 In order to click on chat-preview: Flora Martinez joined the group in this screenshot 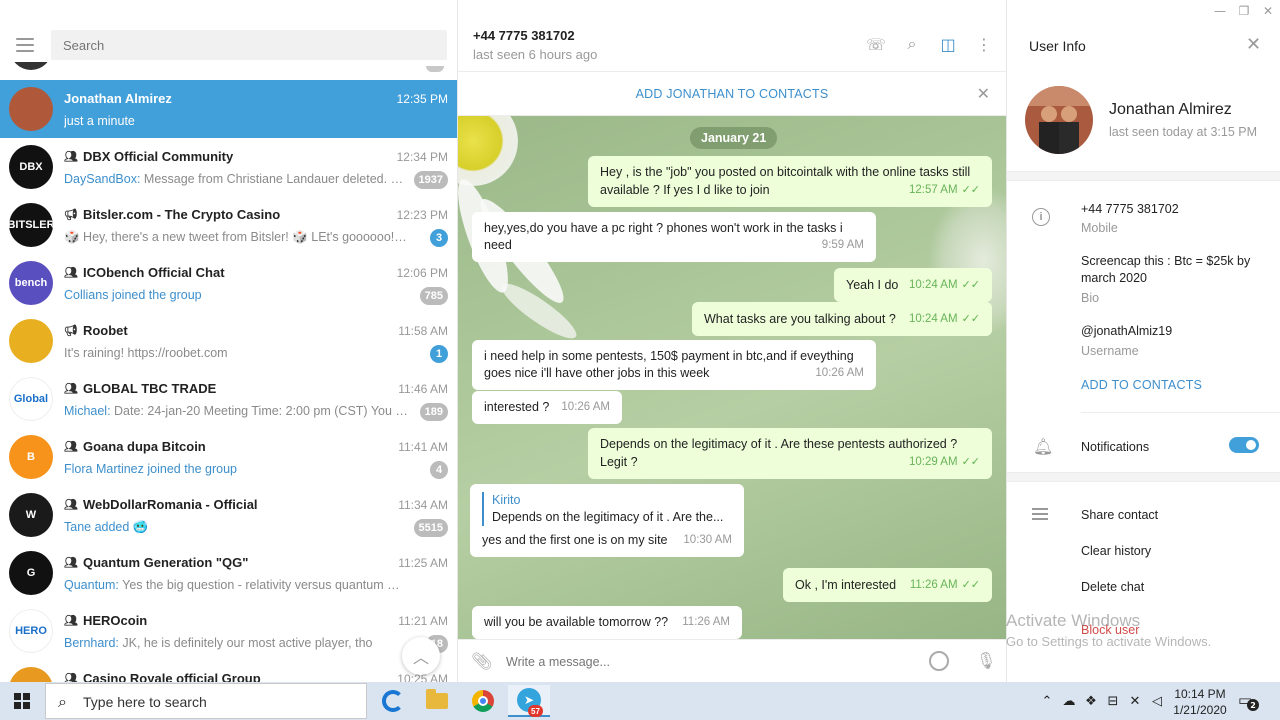, I will do `click(236, 469)`.